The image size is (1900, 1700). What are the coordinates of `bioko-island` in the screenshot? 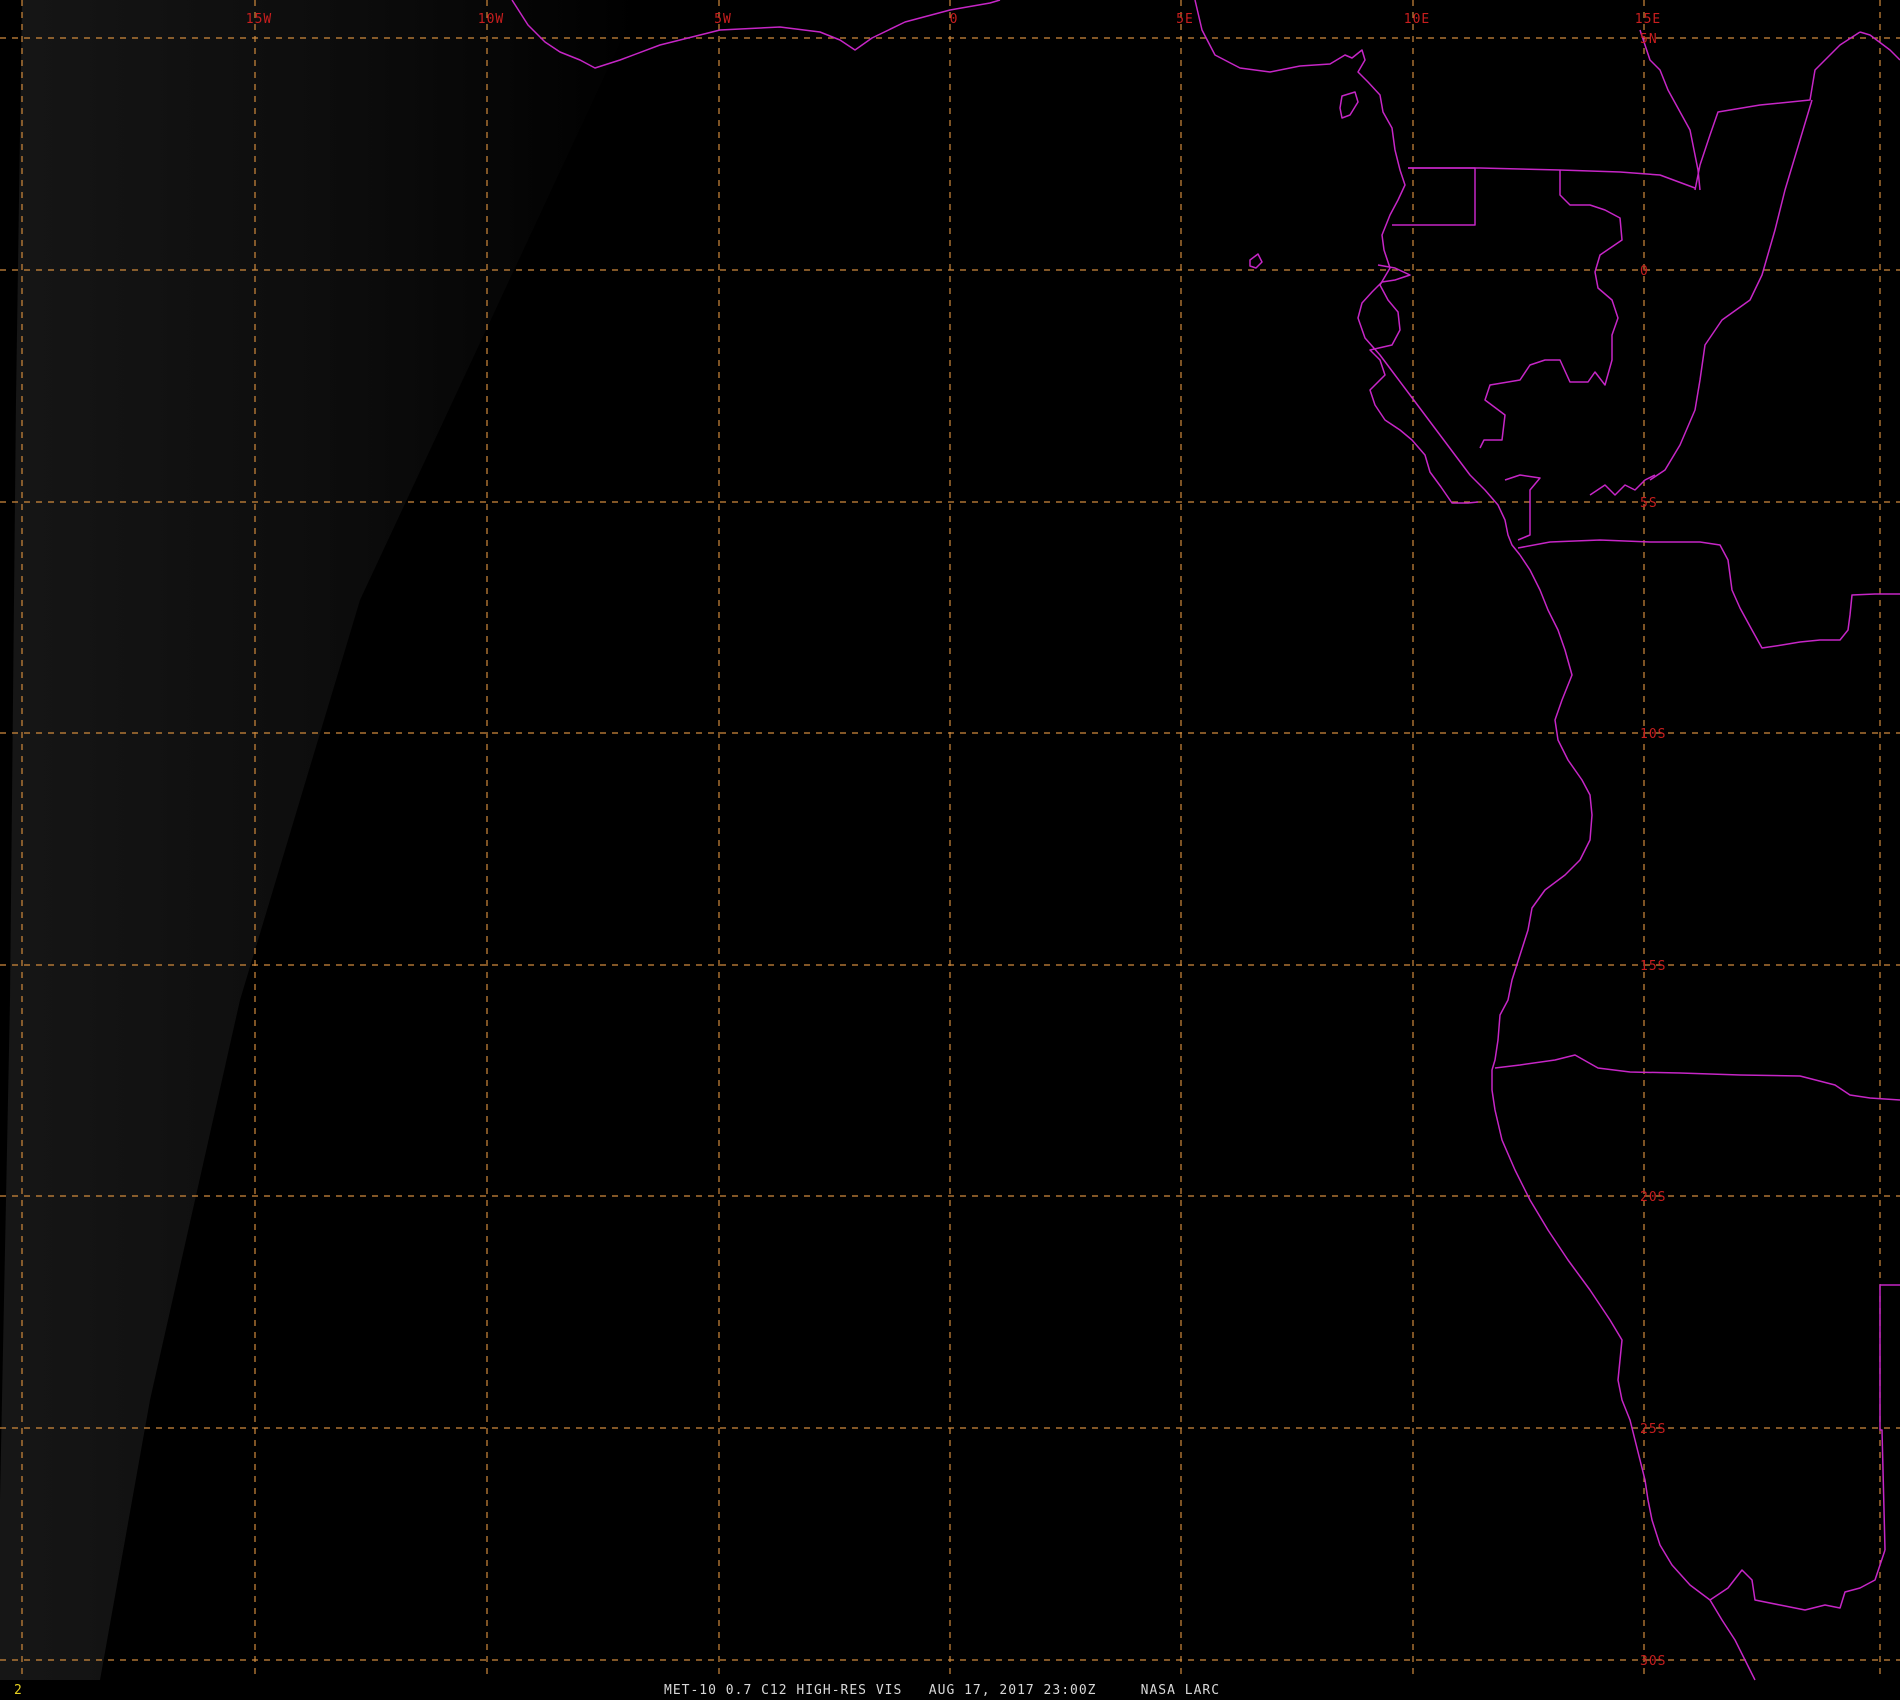 It's located at (1349, 105).